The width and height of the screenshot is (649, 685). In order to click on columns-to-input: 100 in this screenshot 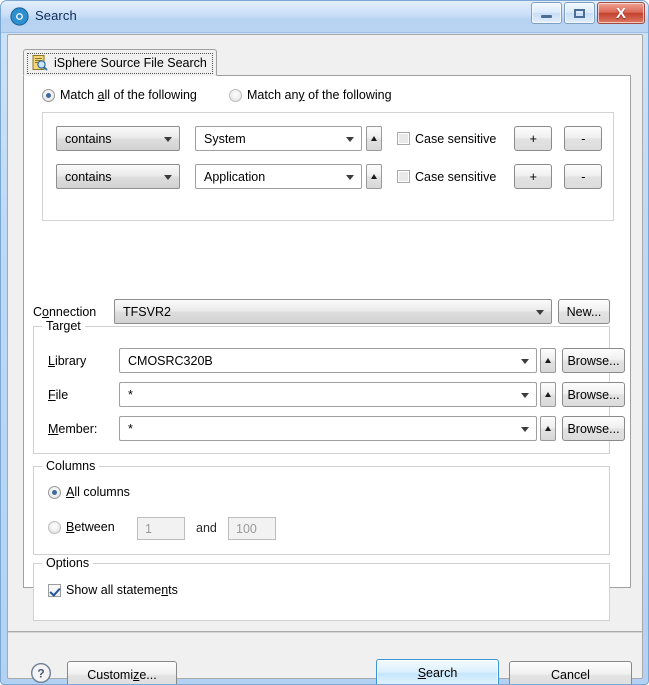, I will do `click(252, 528)`.